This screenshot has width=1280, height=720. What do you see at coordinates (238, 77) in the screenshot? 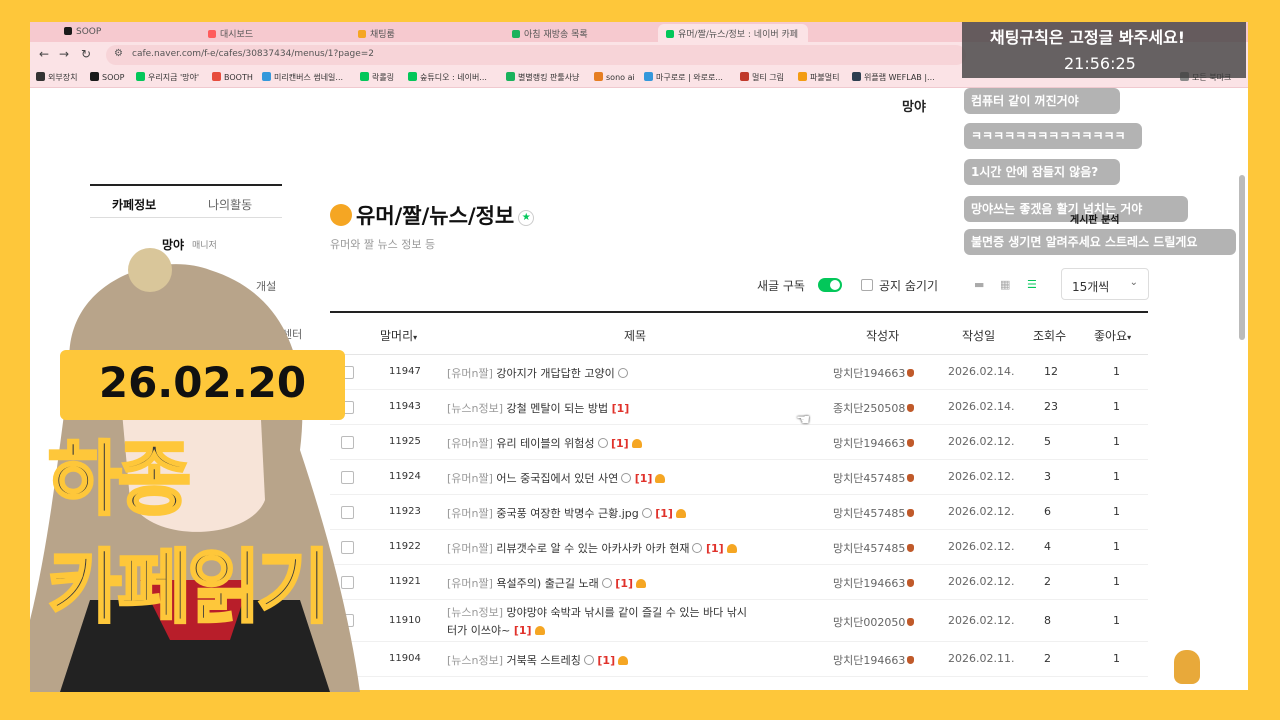
I see `bookmark-label: BOOTH` at bounding box center [238, 77].